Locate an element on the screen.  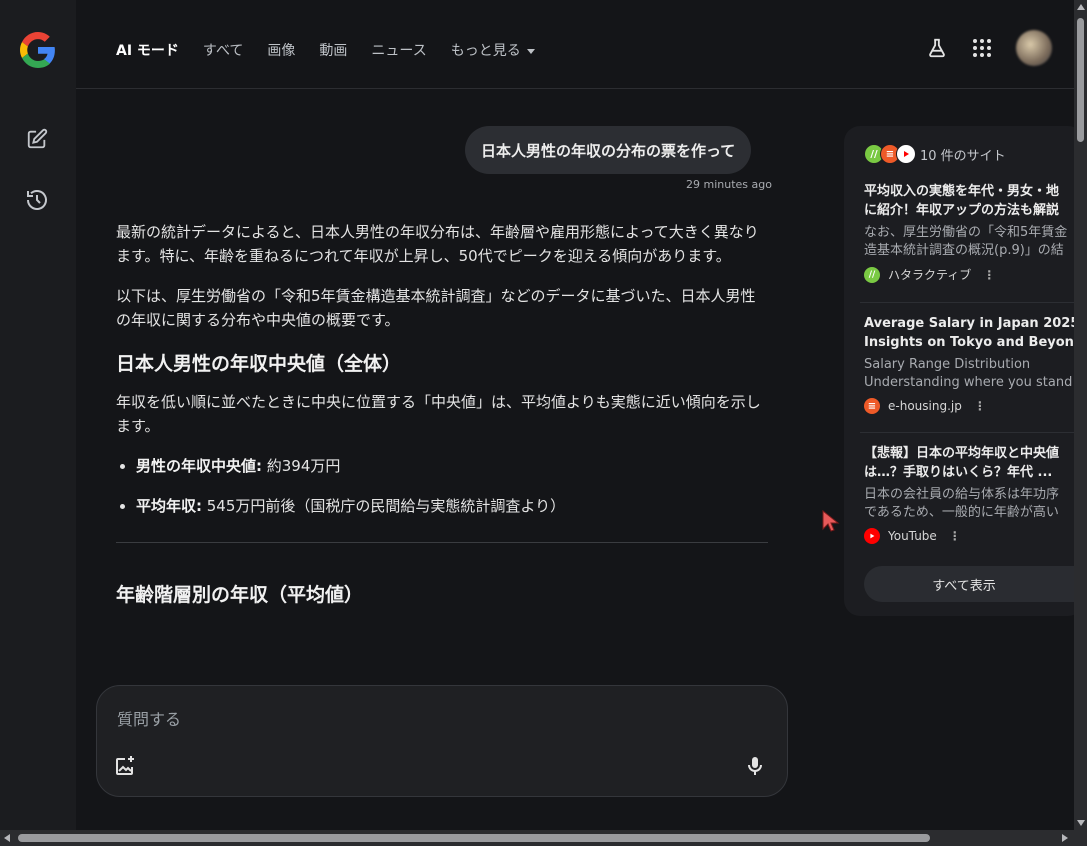
section-heading: 日本人男性の年収中央値（全体） is located at coordinates (259, 364).